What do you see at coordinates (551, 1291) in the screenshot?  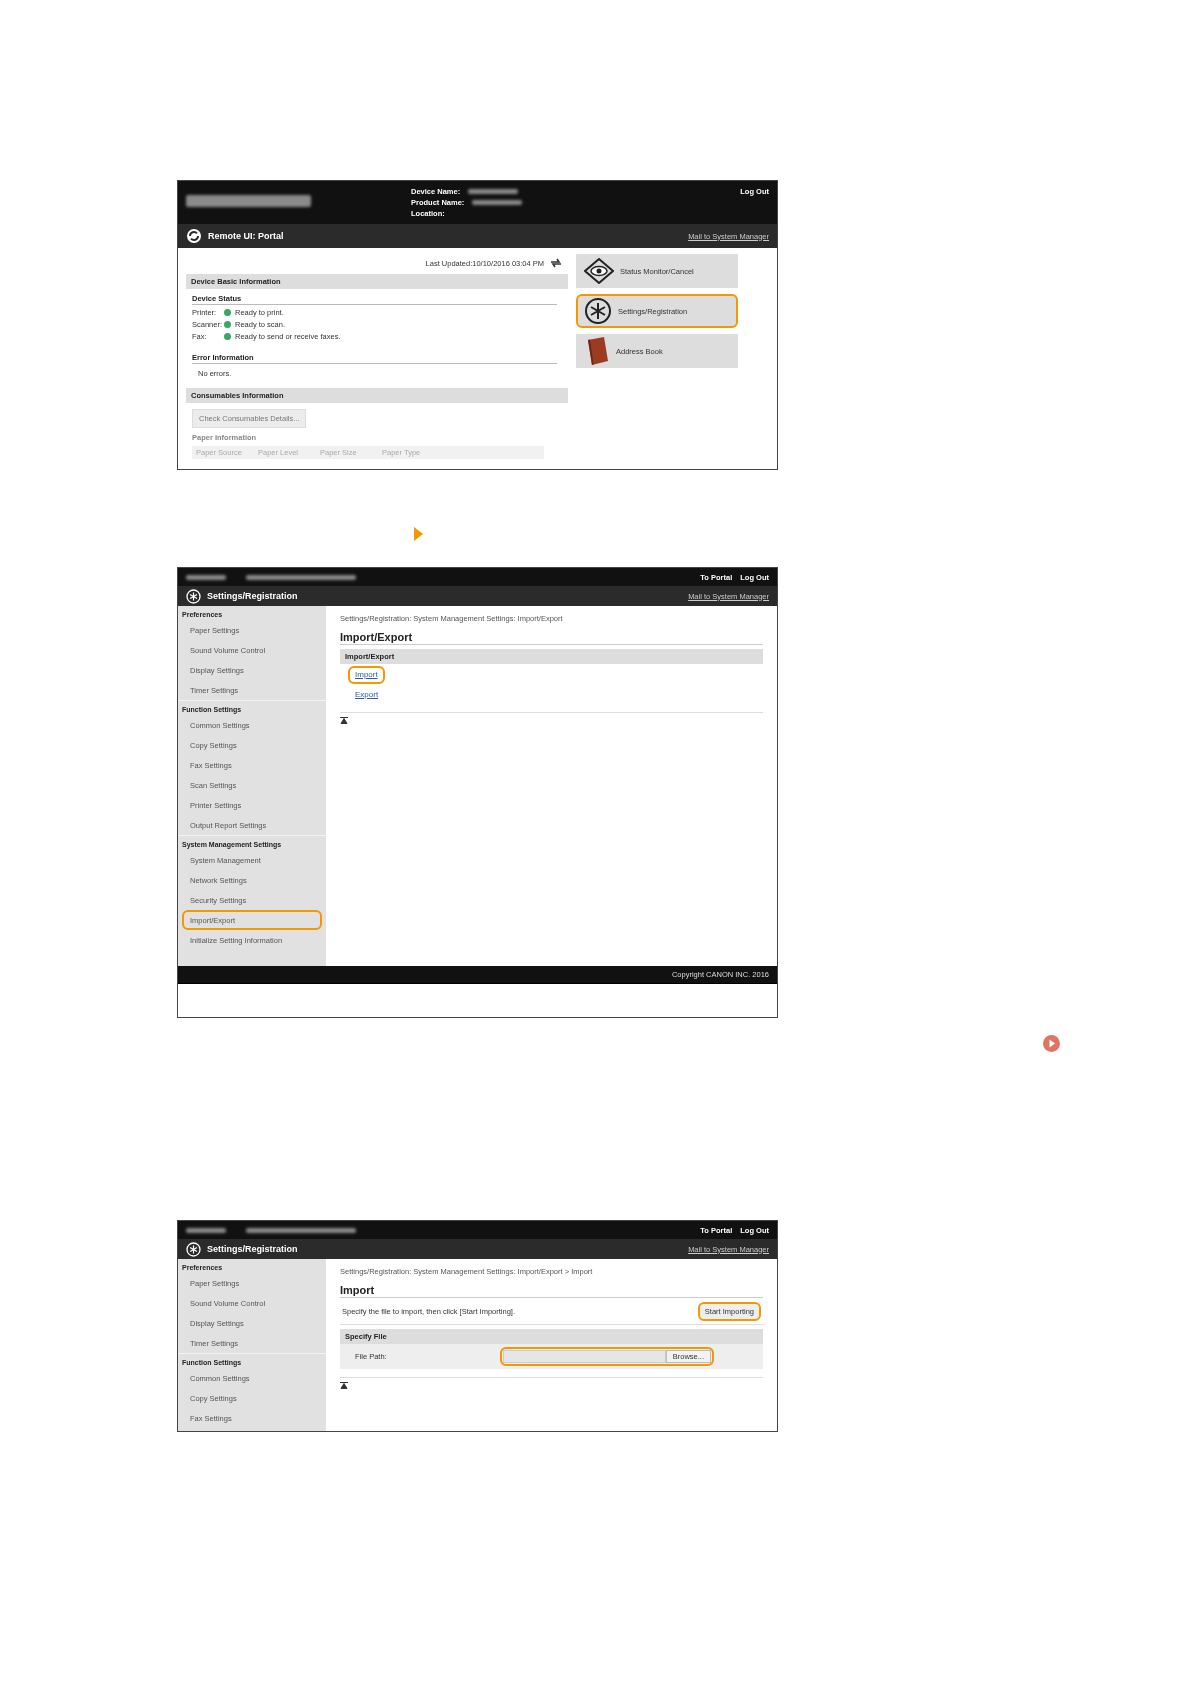 I see `page-heading: Import` at bounding box center [551, 1291].